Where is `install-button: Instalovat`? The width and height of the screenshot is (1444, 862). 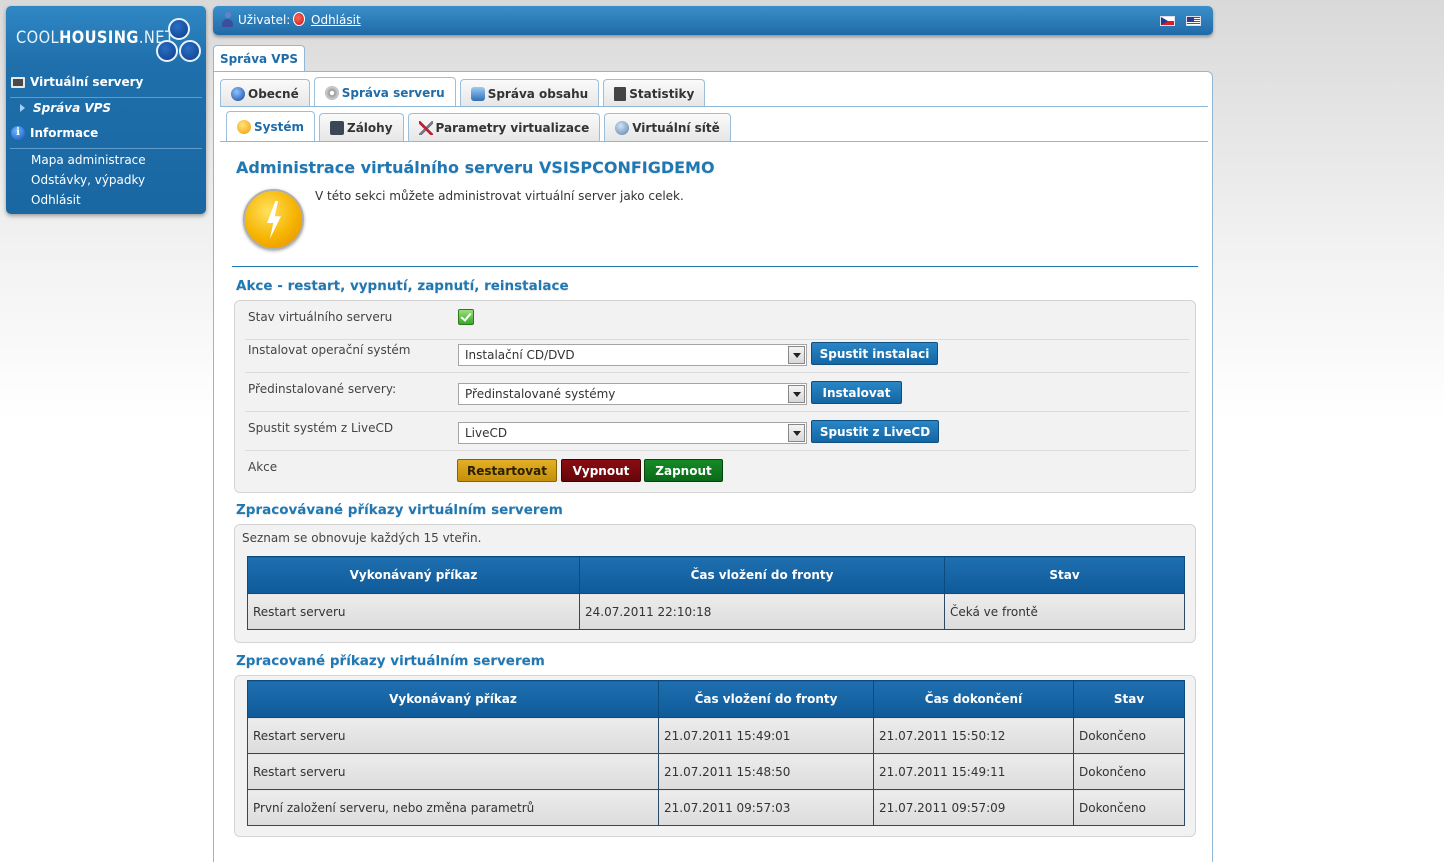 install-button: Instalovat is located at coordinates (856, 392).